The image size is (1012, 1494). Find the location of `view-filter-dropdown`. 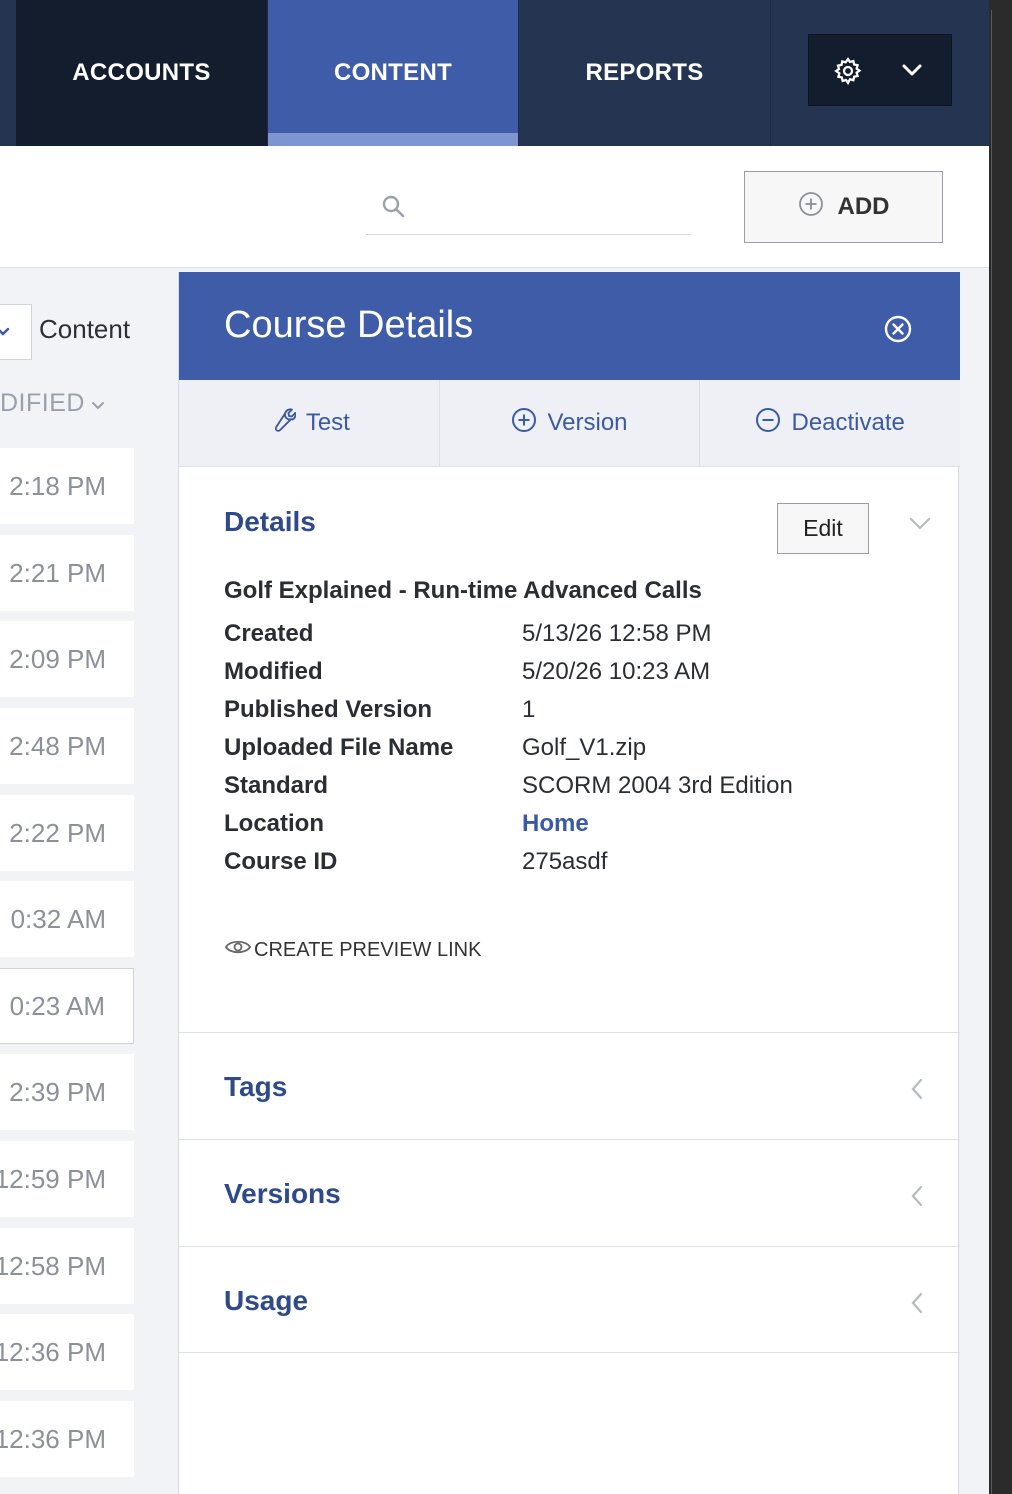

view-filter-dropdown is located at coordinates (16, 332).